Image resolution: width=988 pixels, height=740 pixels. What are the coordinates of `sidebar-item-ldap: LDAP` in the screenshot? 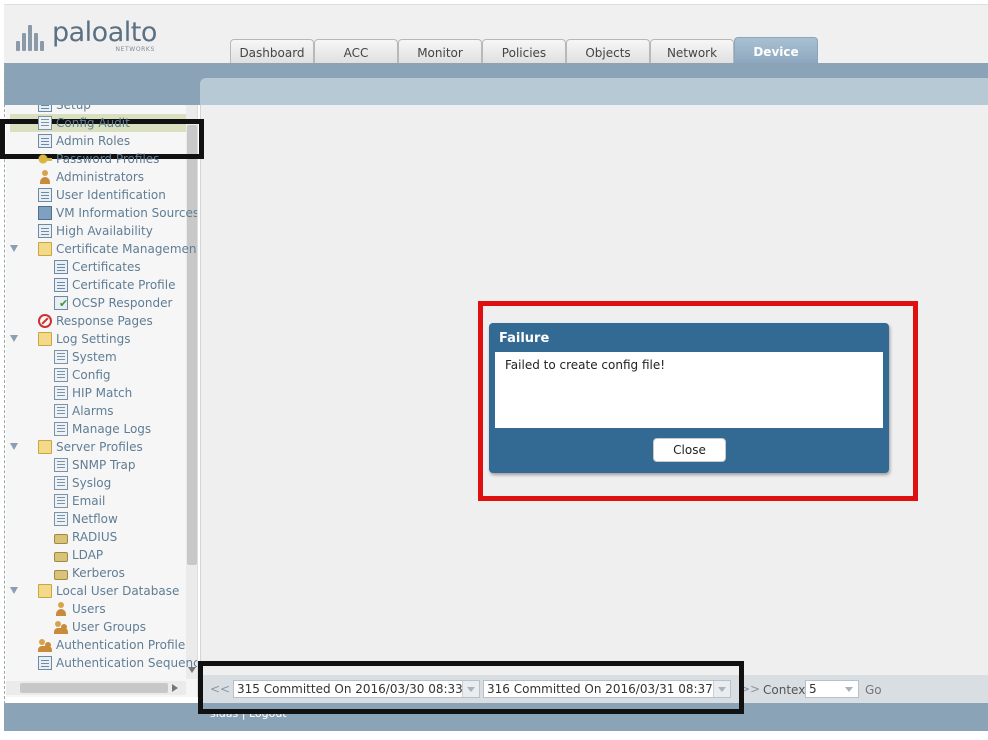 It's located at (96, 555).